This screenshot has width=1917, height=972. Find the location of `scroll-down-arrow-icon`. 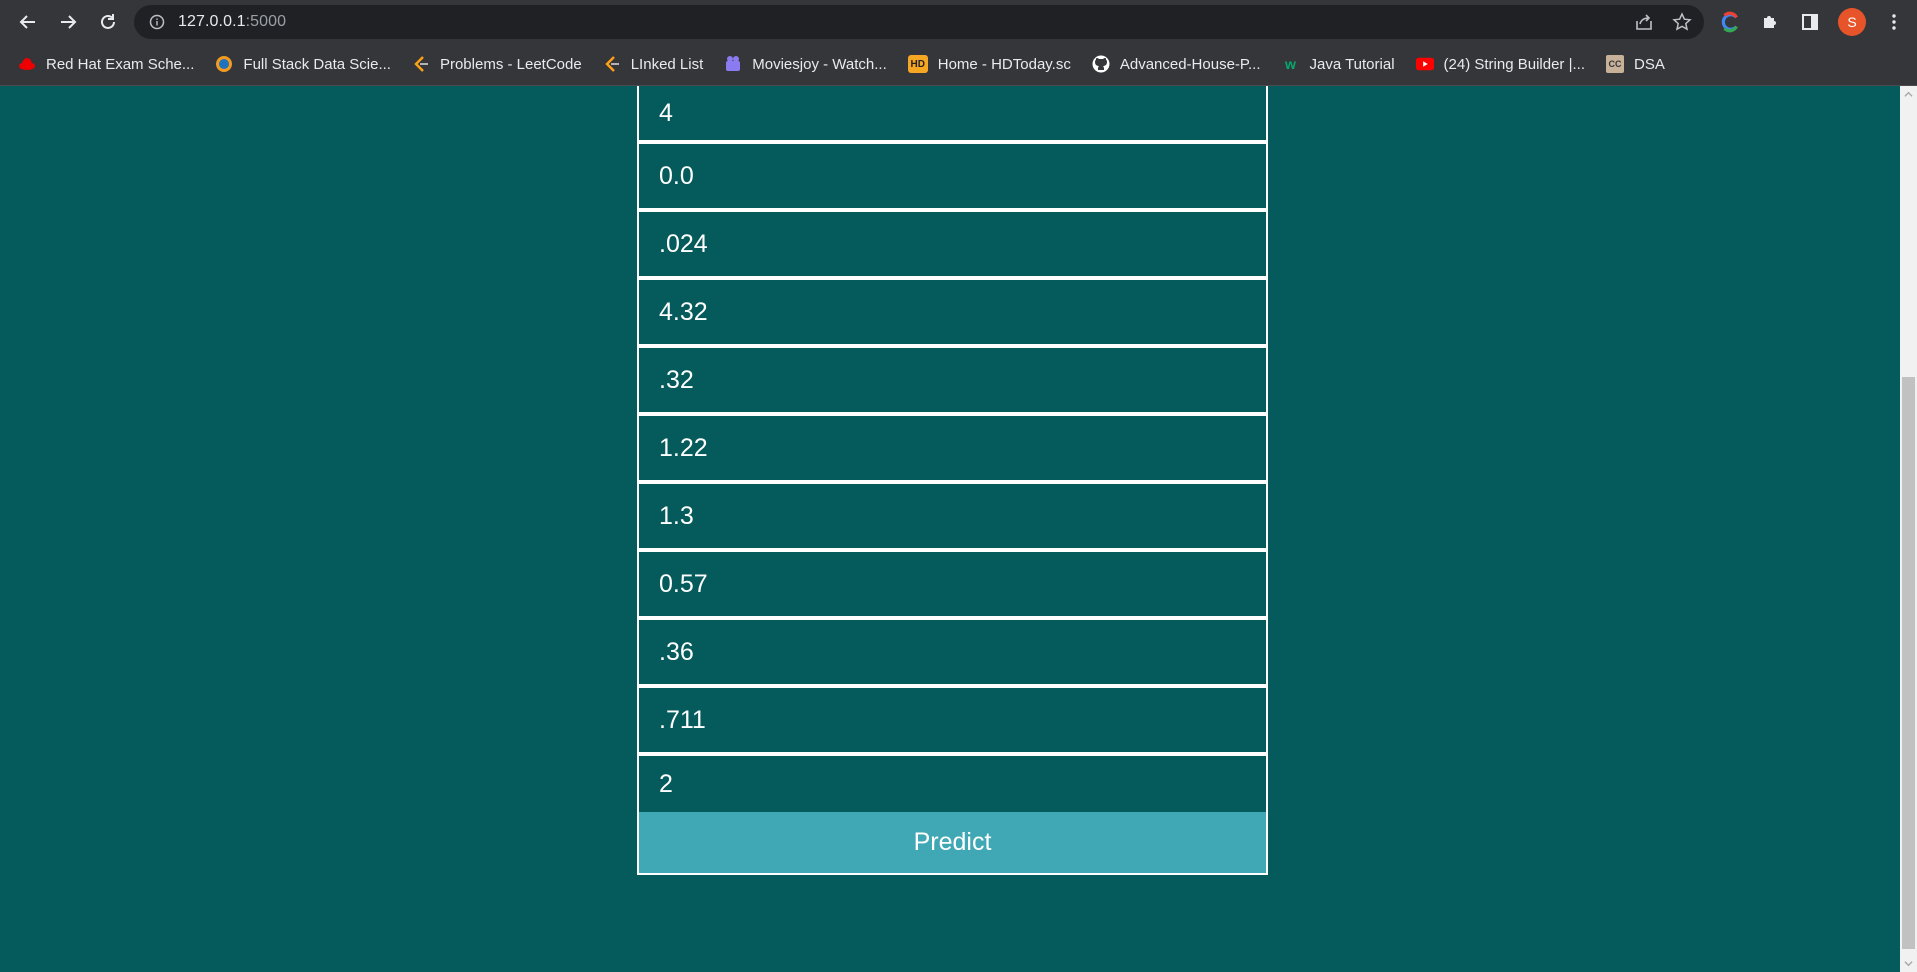

scroll-down-arrow-icon is located at coordinates (1908, 963).